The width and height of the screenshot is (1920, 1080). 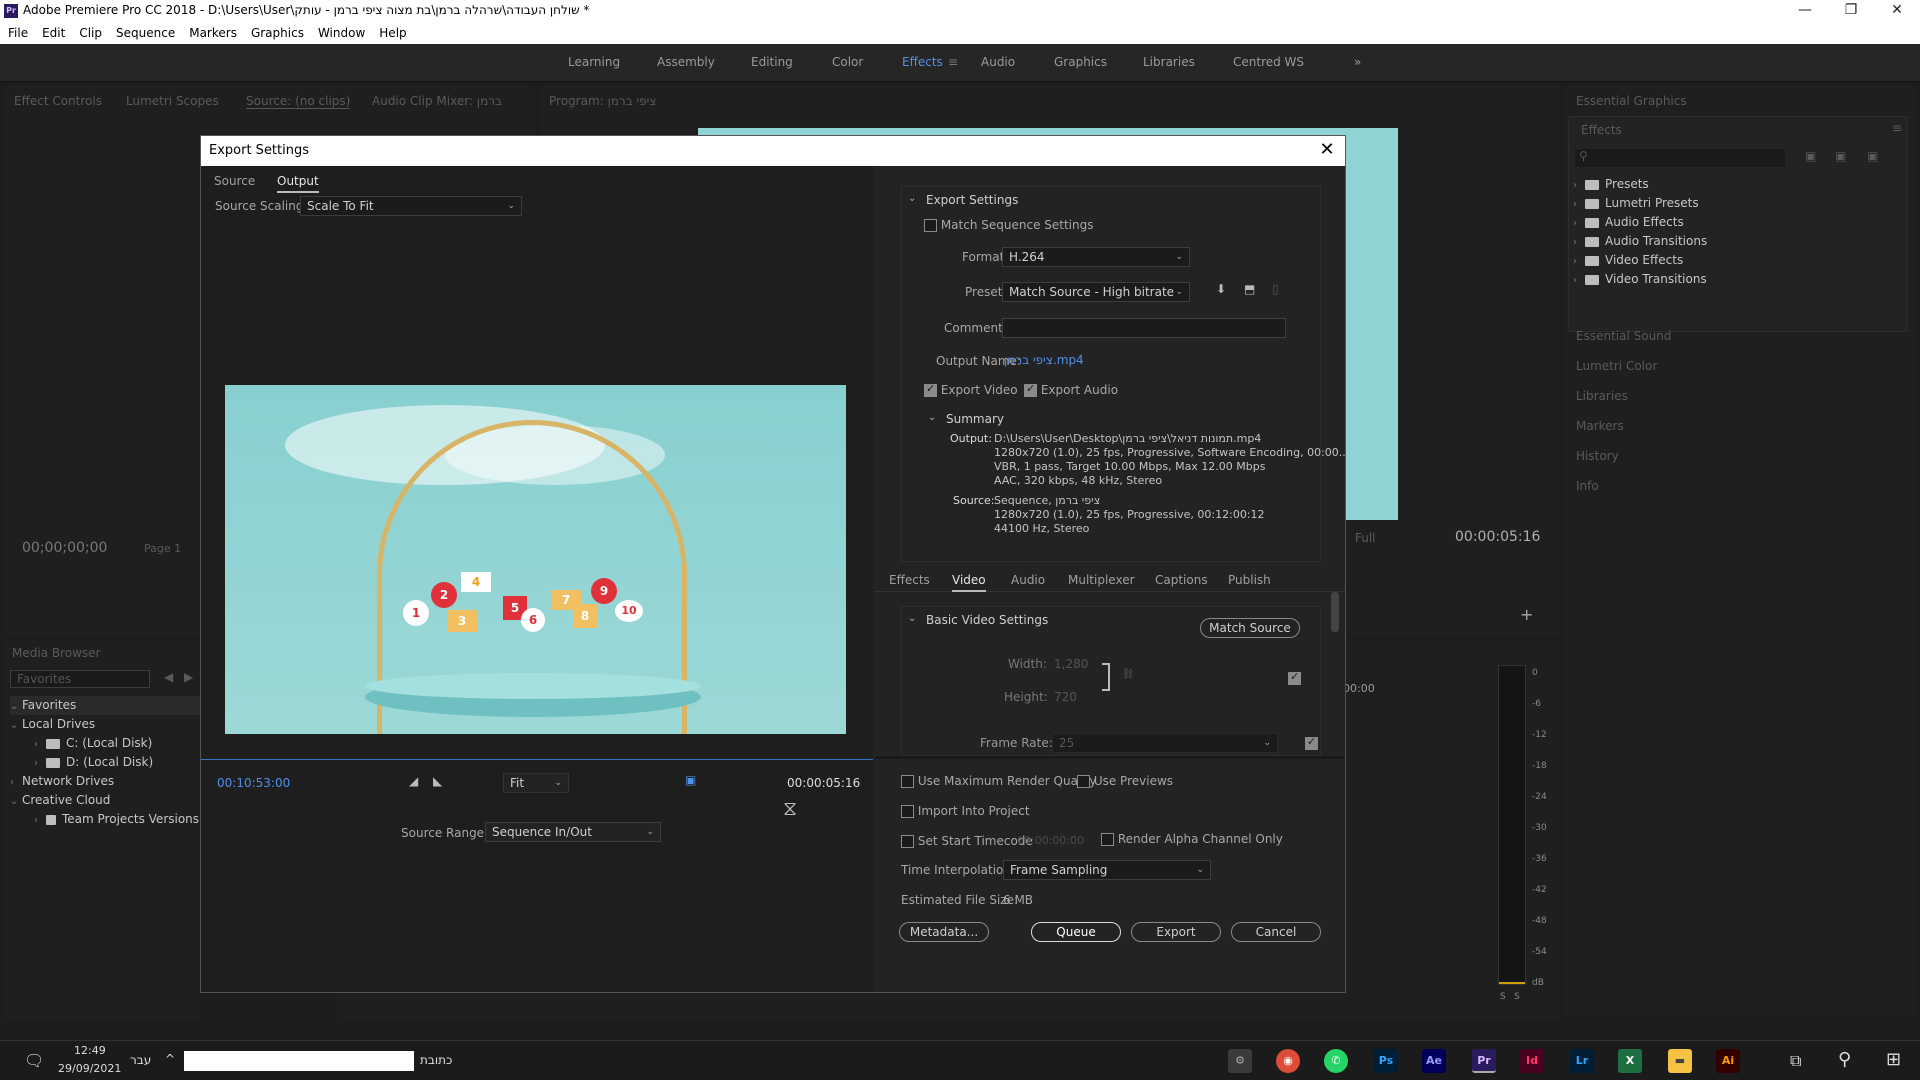 What do you see at coordinates (34, 1060) in the screenshot?
I see `notifications-icon: 🗨` at bounding box center [34, 1060].